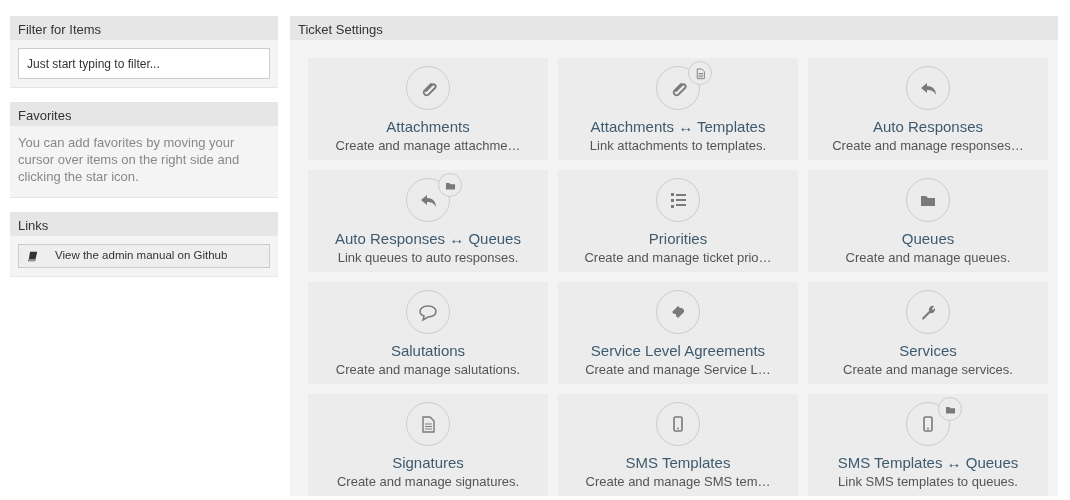 This screenshot has width=1070, height=500. Describe the element at coordinates (678, 351) in the screenshot. I see `tile-title: Service Level Agreements` at that location.